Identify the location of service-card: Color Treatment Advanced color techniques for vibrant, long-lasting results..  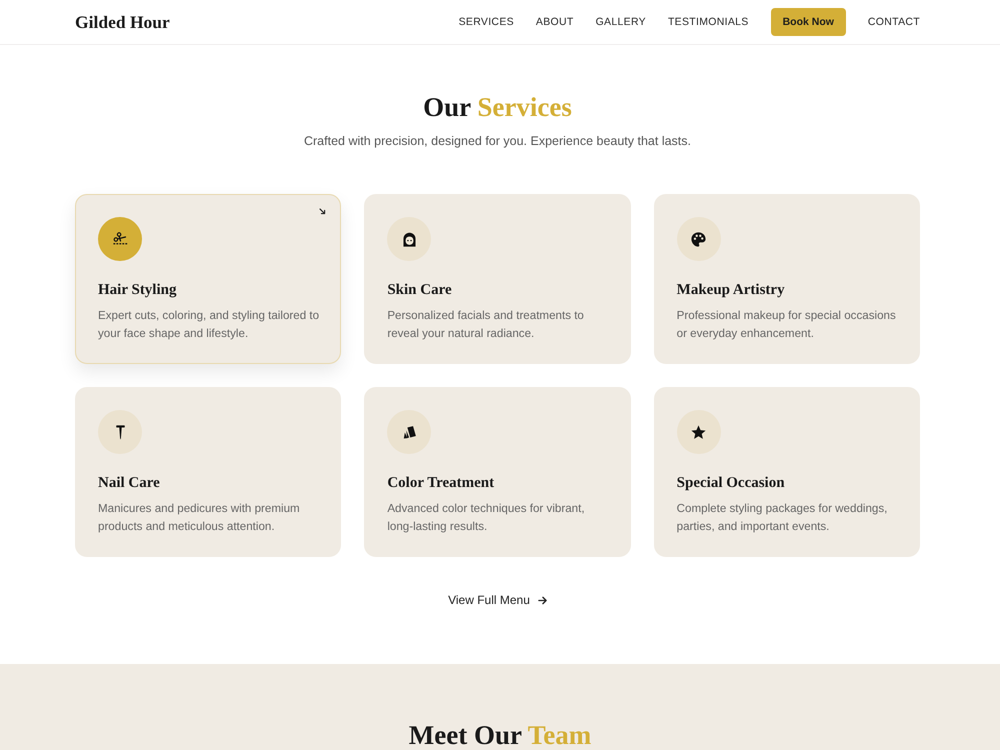
(497, 472).